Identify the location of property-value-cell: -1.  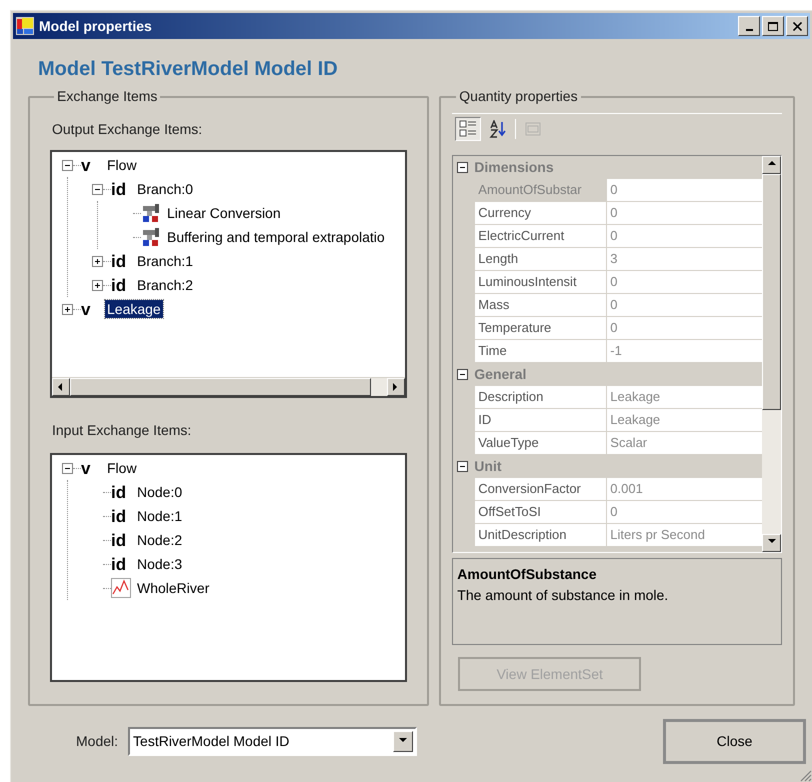
(684, 351).